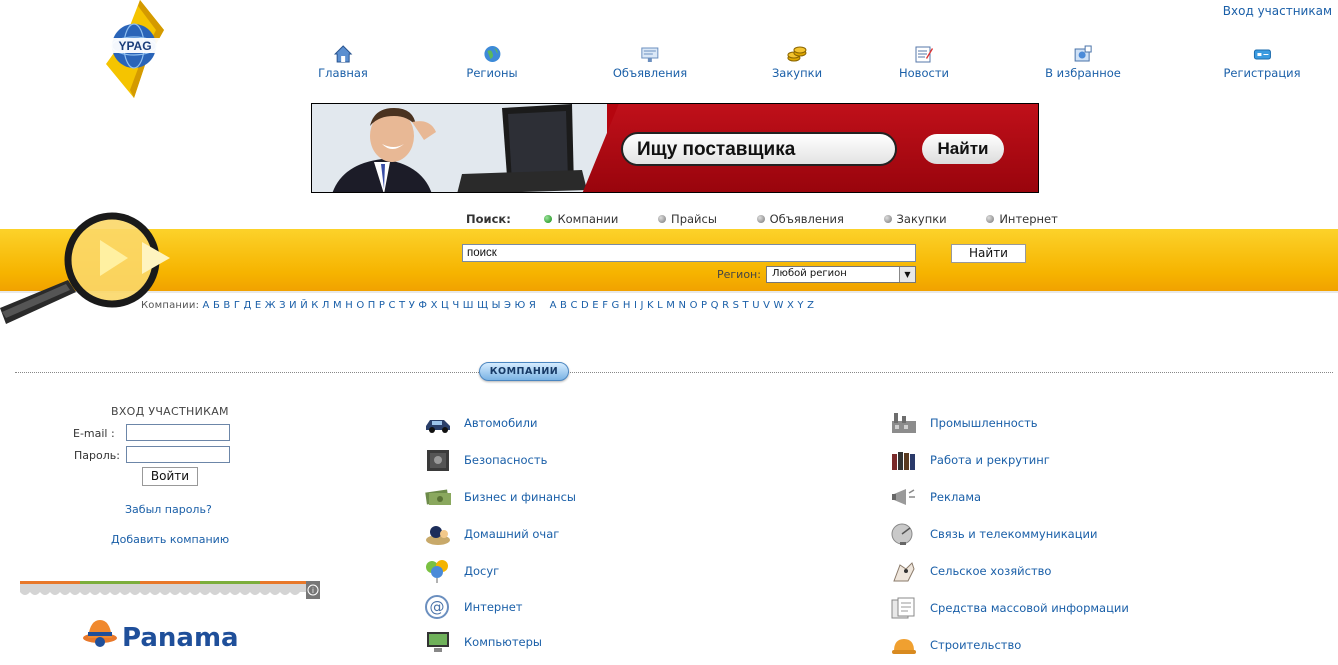 The image size is (1338, 665). I want to click on partner-logo-text: Panama, so click(180, 638).